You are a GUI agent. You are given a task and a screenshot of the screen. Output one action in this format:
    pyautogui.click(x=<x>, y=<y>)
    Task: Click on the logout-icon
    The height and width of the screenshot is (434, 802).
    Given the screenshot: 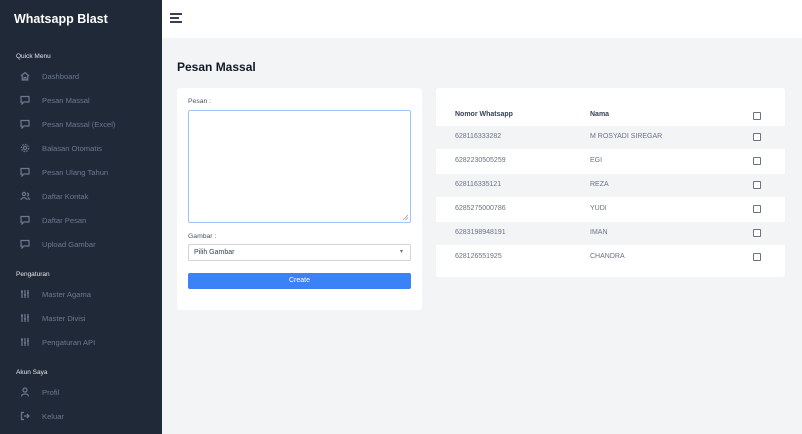 What is the action you would take?
    pyautogui.click(x=24, y=416)
    